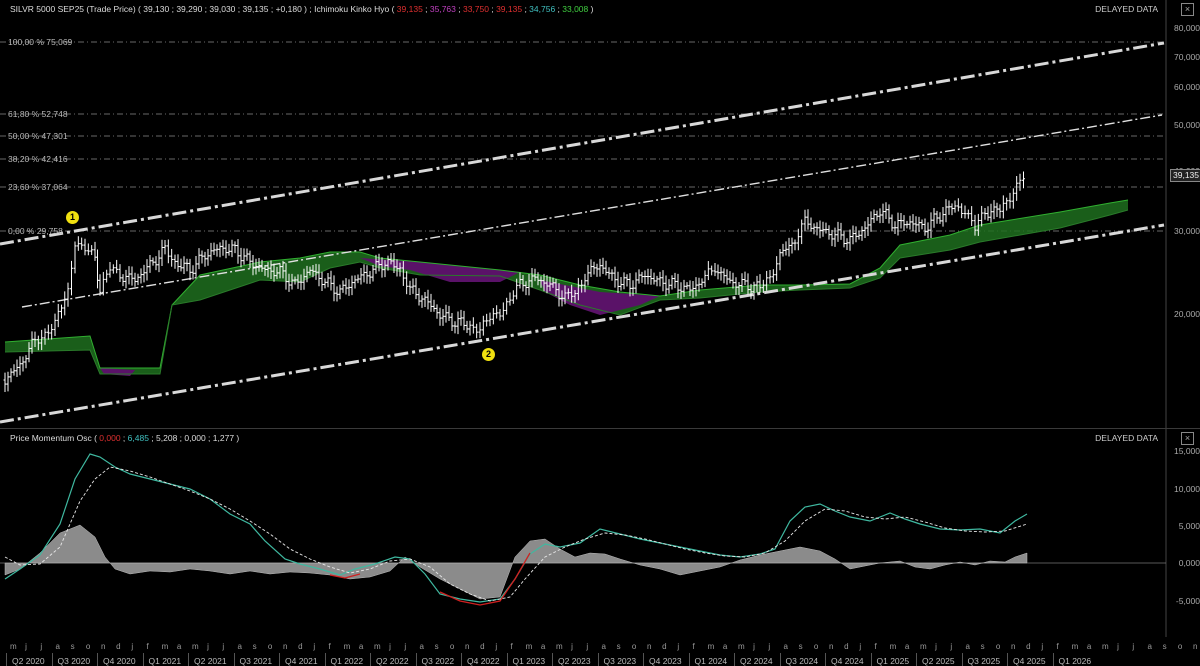  Describe the element at coordinates (1185, 175) in the screenshot. I see `last-price-tag: 39,135` at that location.